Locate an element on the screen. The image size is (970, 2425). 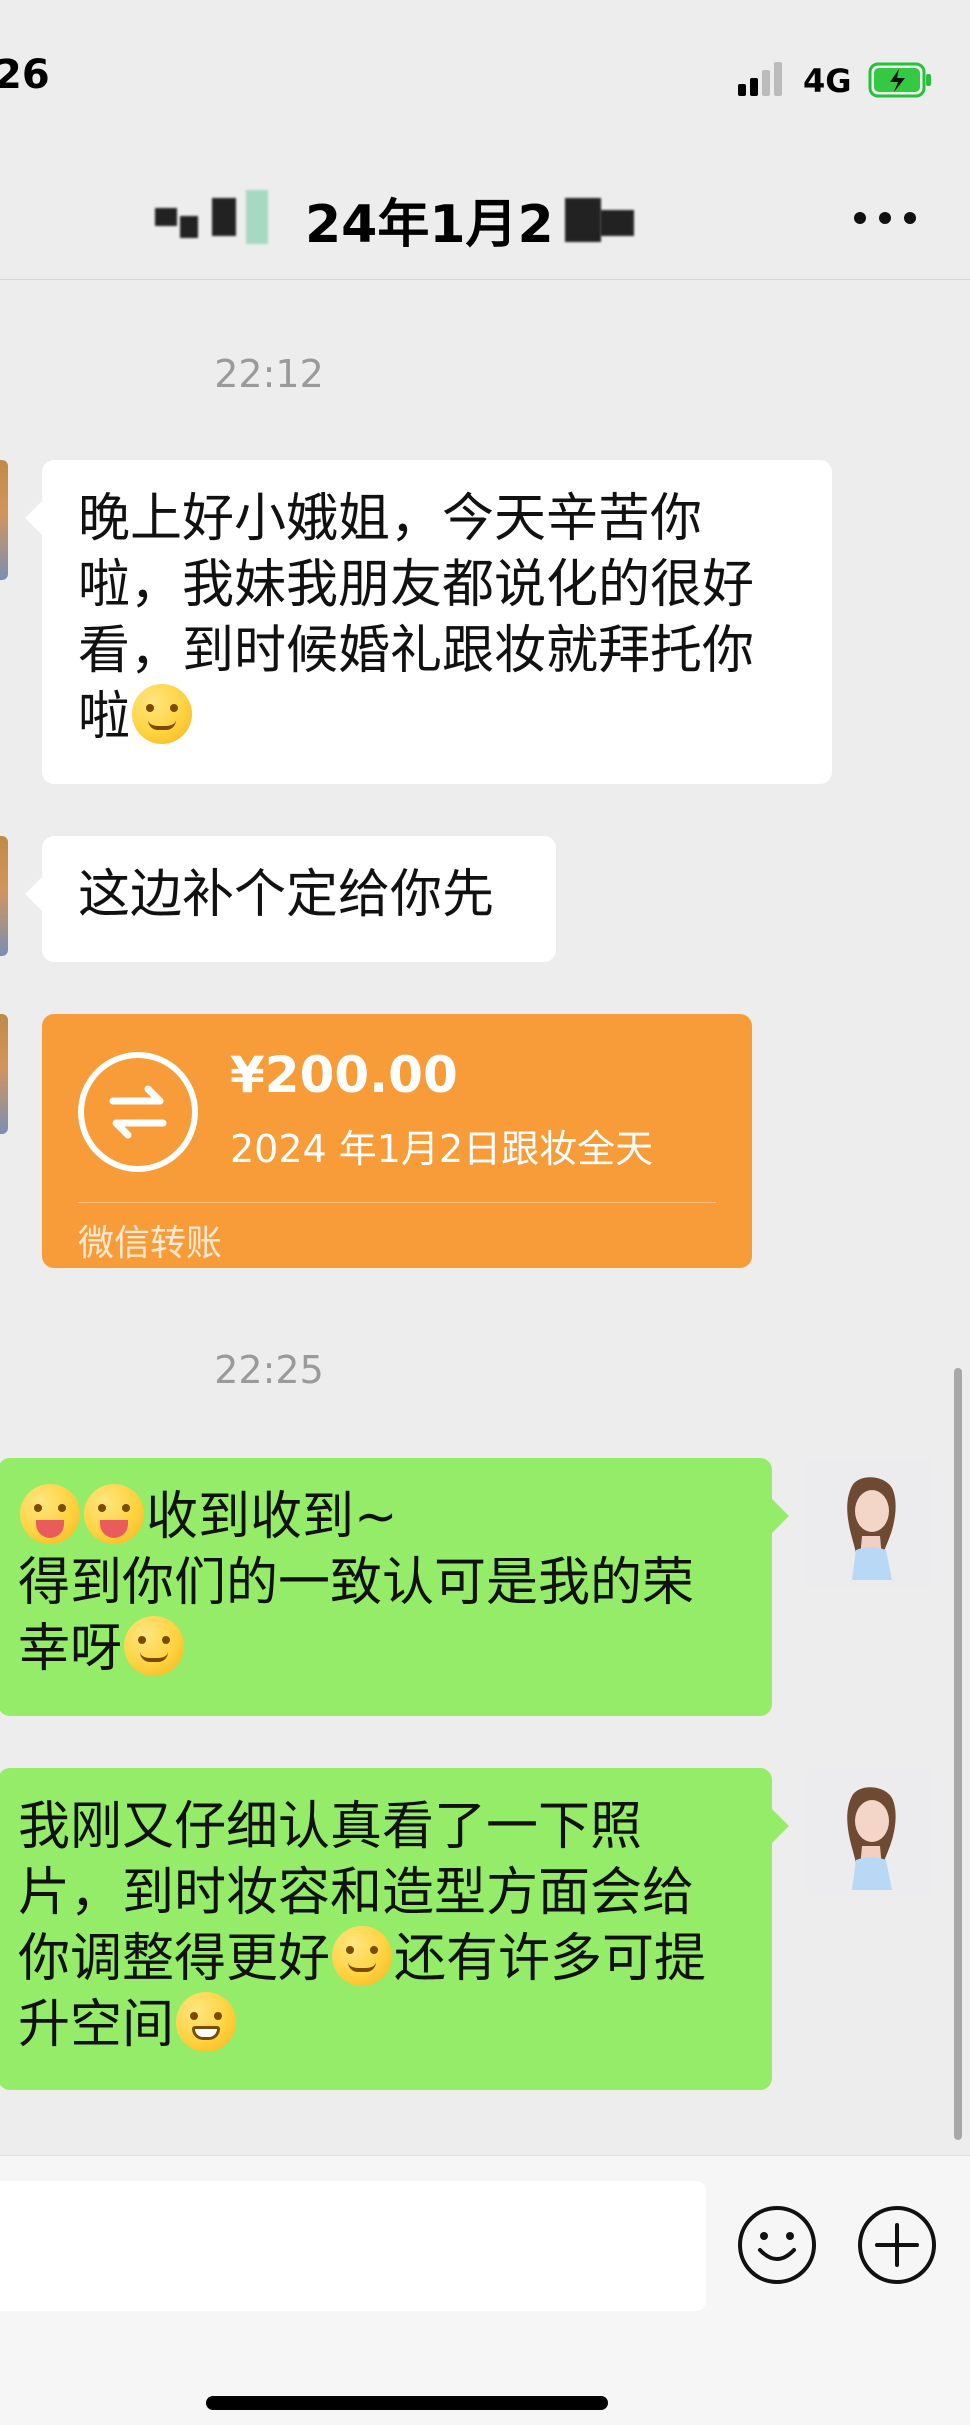
message-bubble: 收到收到~ 得到你们的一致认可是我的荣幸呀 is located at coordinates (394, 1587).